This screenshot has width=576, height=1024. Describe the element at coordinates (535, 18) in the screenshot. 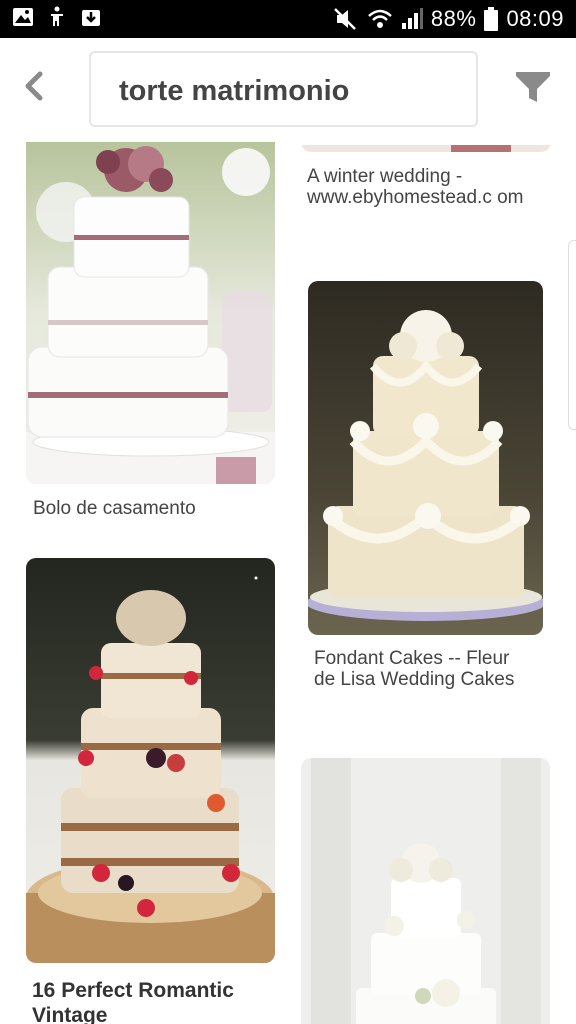

I see `clock: 08:09` at that location.